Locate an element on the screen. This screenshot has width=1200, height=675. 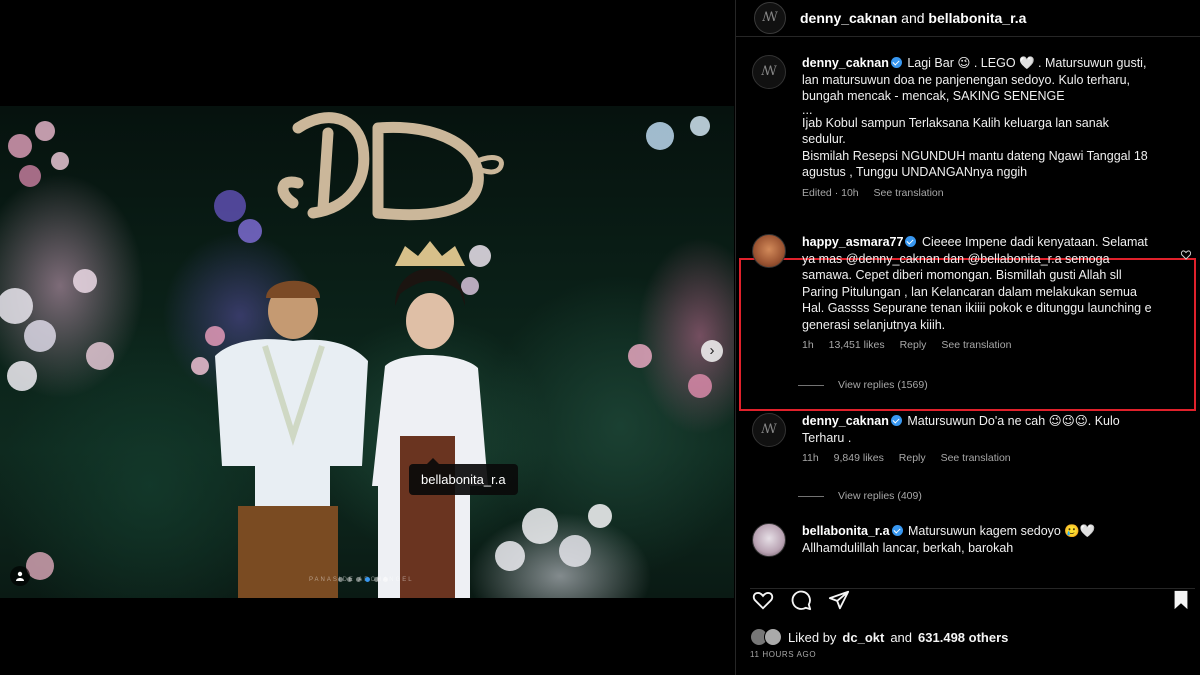
liked-by-label: Liked by is located at coordinates (812, 637).